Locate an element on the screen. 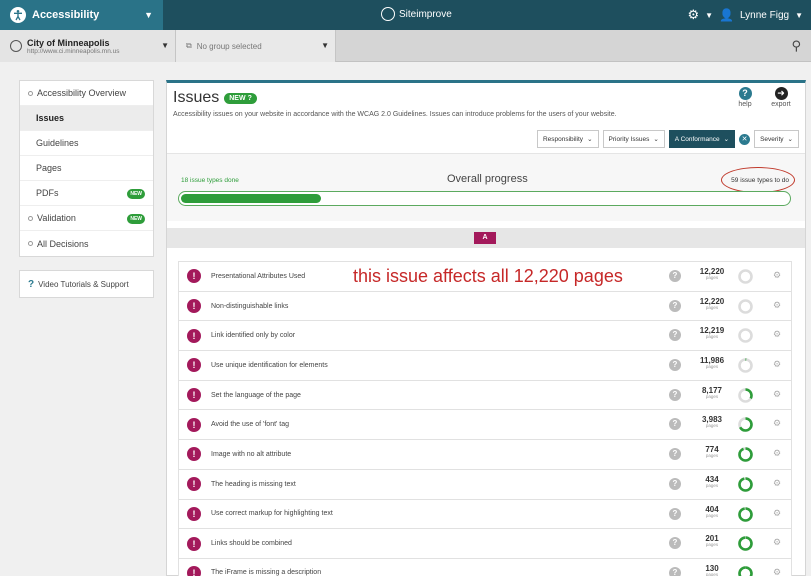 This screenshot has height=576, width=811. issue-row: ! Avoid the use of 'font' tag? 3,983 pages ⚙ is located at coordinates (485, 424).